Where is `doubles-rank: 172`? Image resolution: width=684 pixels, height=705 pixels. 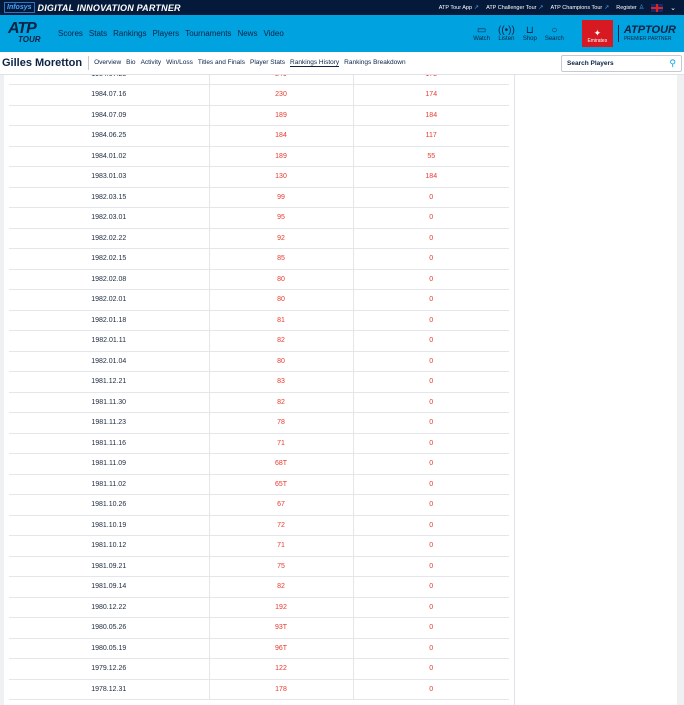
doubles-rank: 172 is located at coordinates (431, 80).